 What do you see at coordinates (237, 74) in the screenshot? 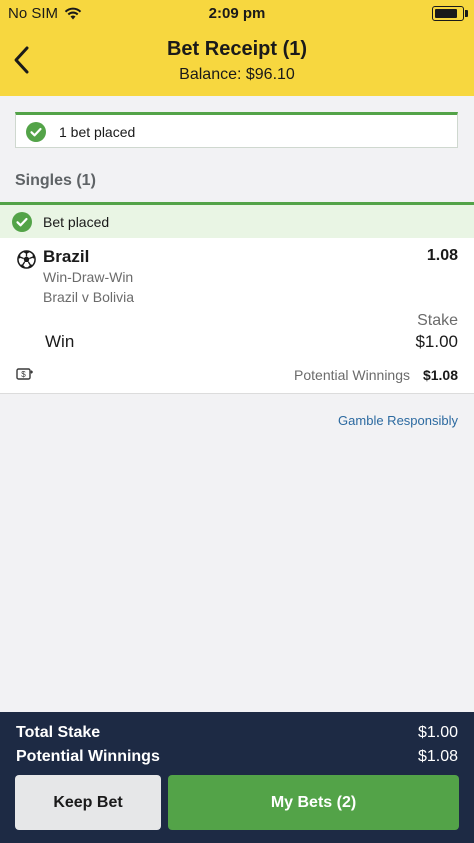
I see `balance-label: Balance: $96.10` at bounding box center [237, 74].